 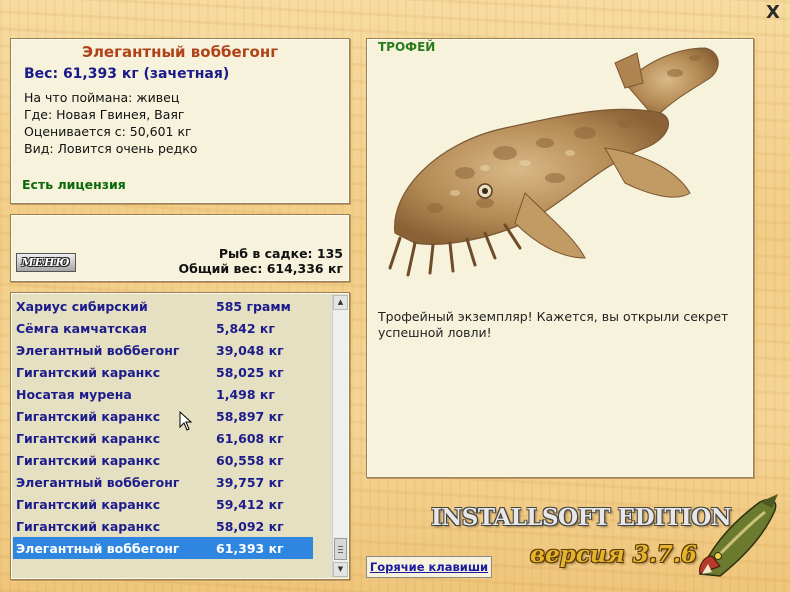 What do you see at coordinates (250, 460) in the screenshot?
I see `catch-fish-weight: 60,558 кг` at bounding box center [250, 460].